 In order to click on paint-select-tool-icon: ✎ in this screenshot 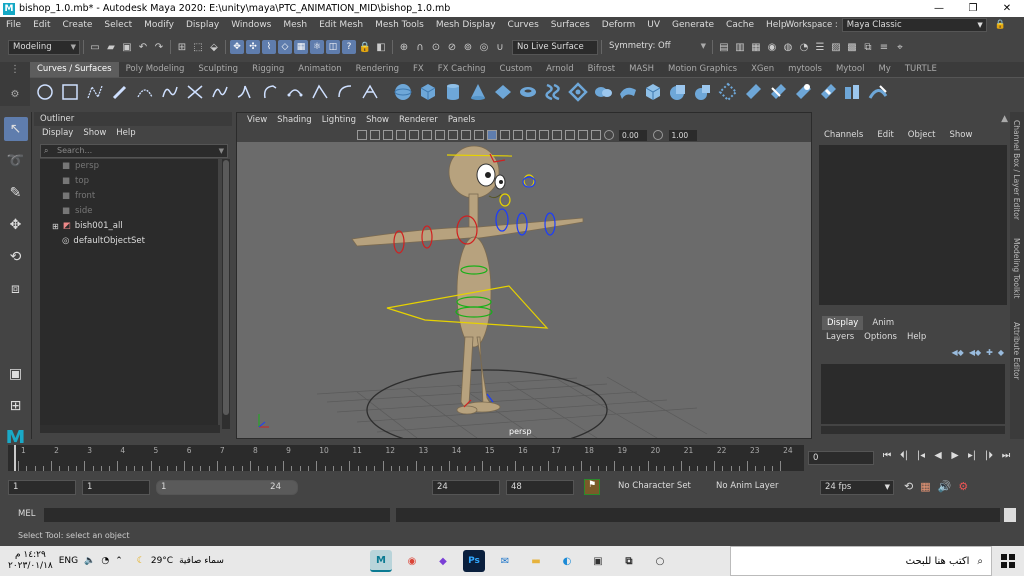, I will do `click(16, 193)`.